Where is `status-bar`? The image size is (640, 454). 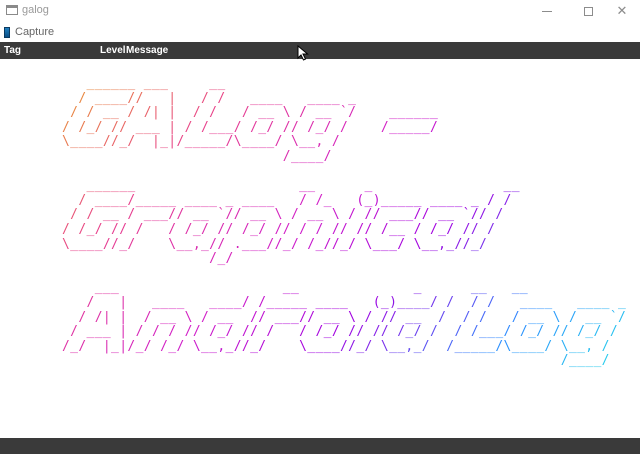 status-bar is located at coordinates (320, 446).